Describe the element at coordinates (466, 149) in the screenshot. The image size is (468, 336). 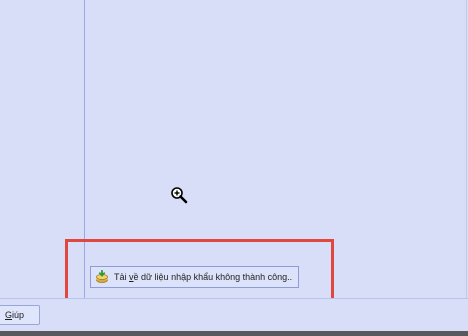
I see `scrollbar-edge` at that location.